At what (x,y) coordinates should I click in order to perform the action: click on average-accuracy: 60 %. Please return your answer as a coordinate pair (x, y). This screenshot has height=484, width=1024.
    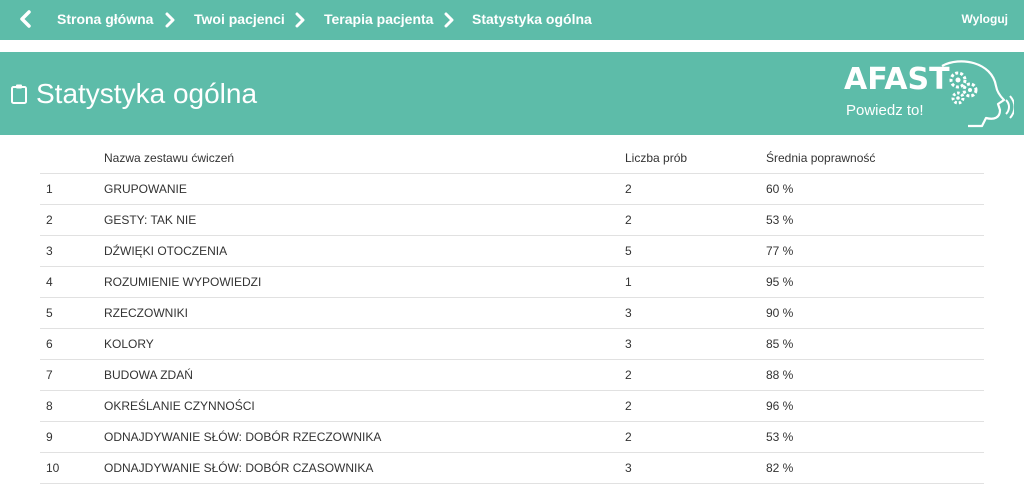
    Looking at the image, I should click on (875, 189).